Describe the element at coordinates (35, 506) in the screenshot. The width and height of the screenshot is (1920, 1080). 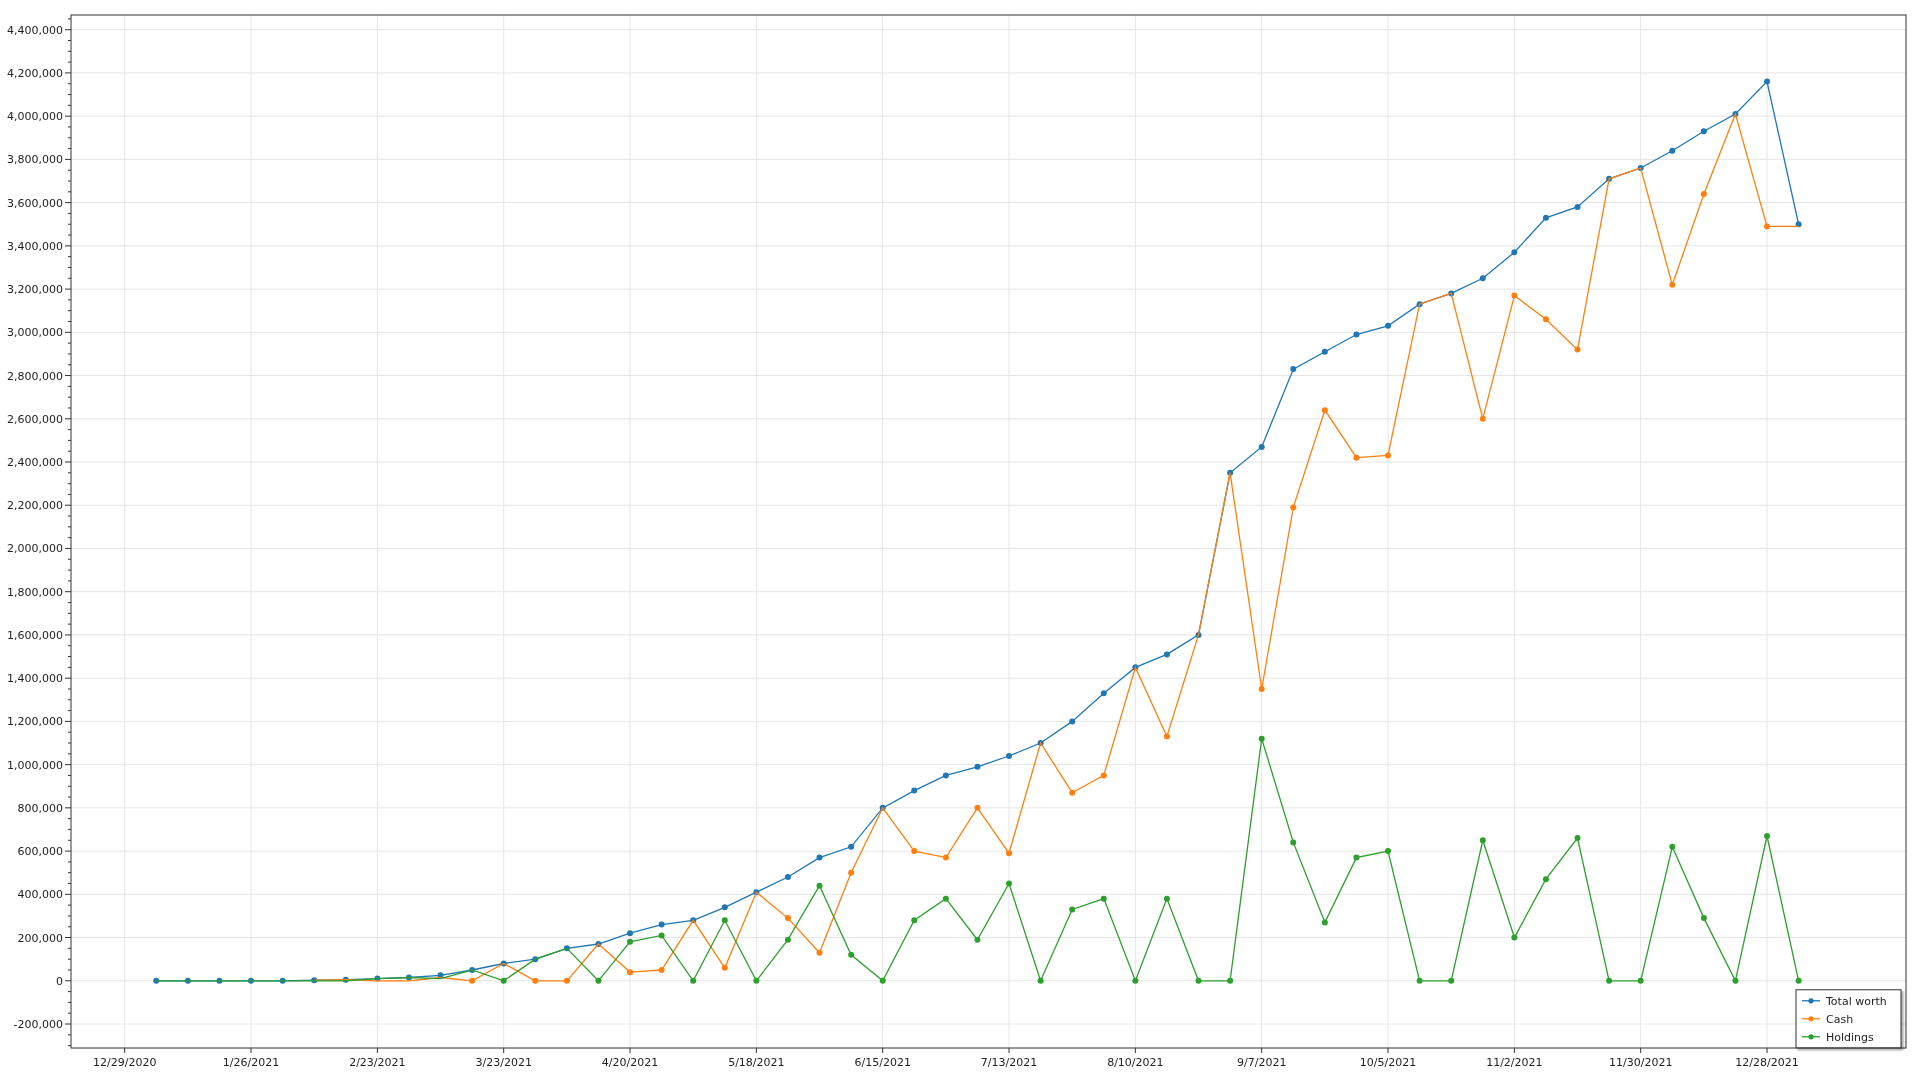
I see `y-axis-label: 2,200,000` at that location.